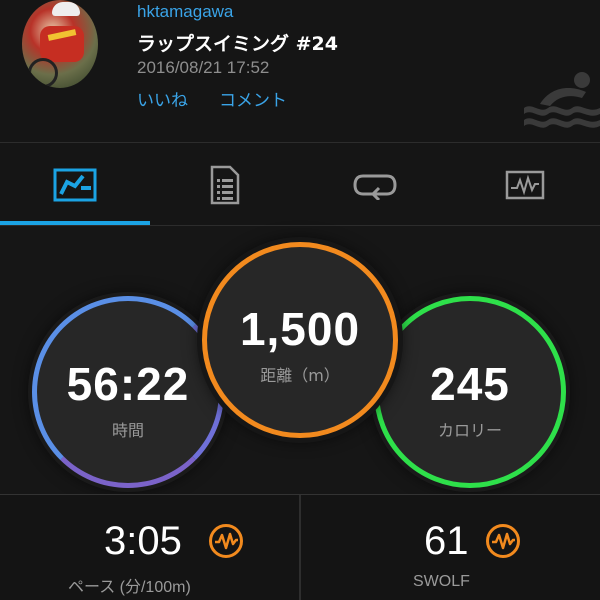  Describe the element at coordinates (300, 329) in the screenshot. I see `distance-value: 1,500` at that location.